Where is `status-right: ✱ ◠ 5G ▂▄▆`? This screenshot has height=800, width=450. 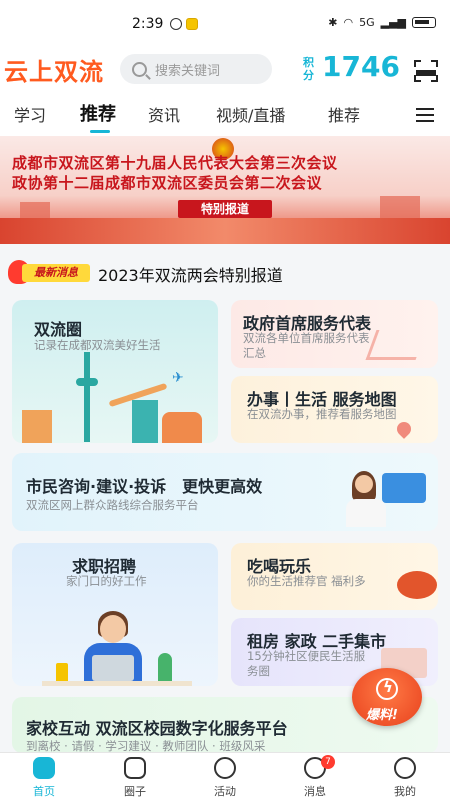 status-right: ✱ ◠ 5G ▂▄▆ is located at coordinates (382, 22).